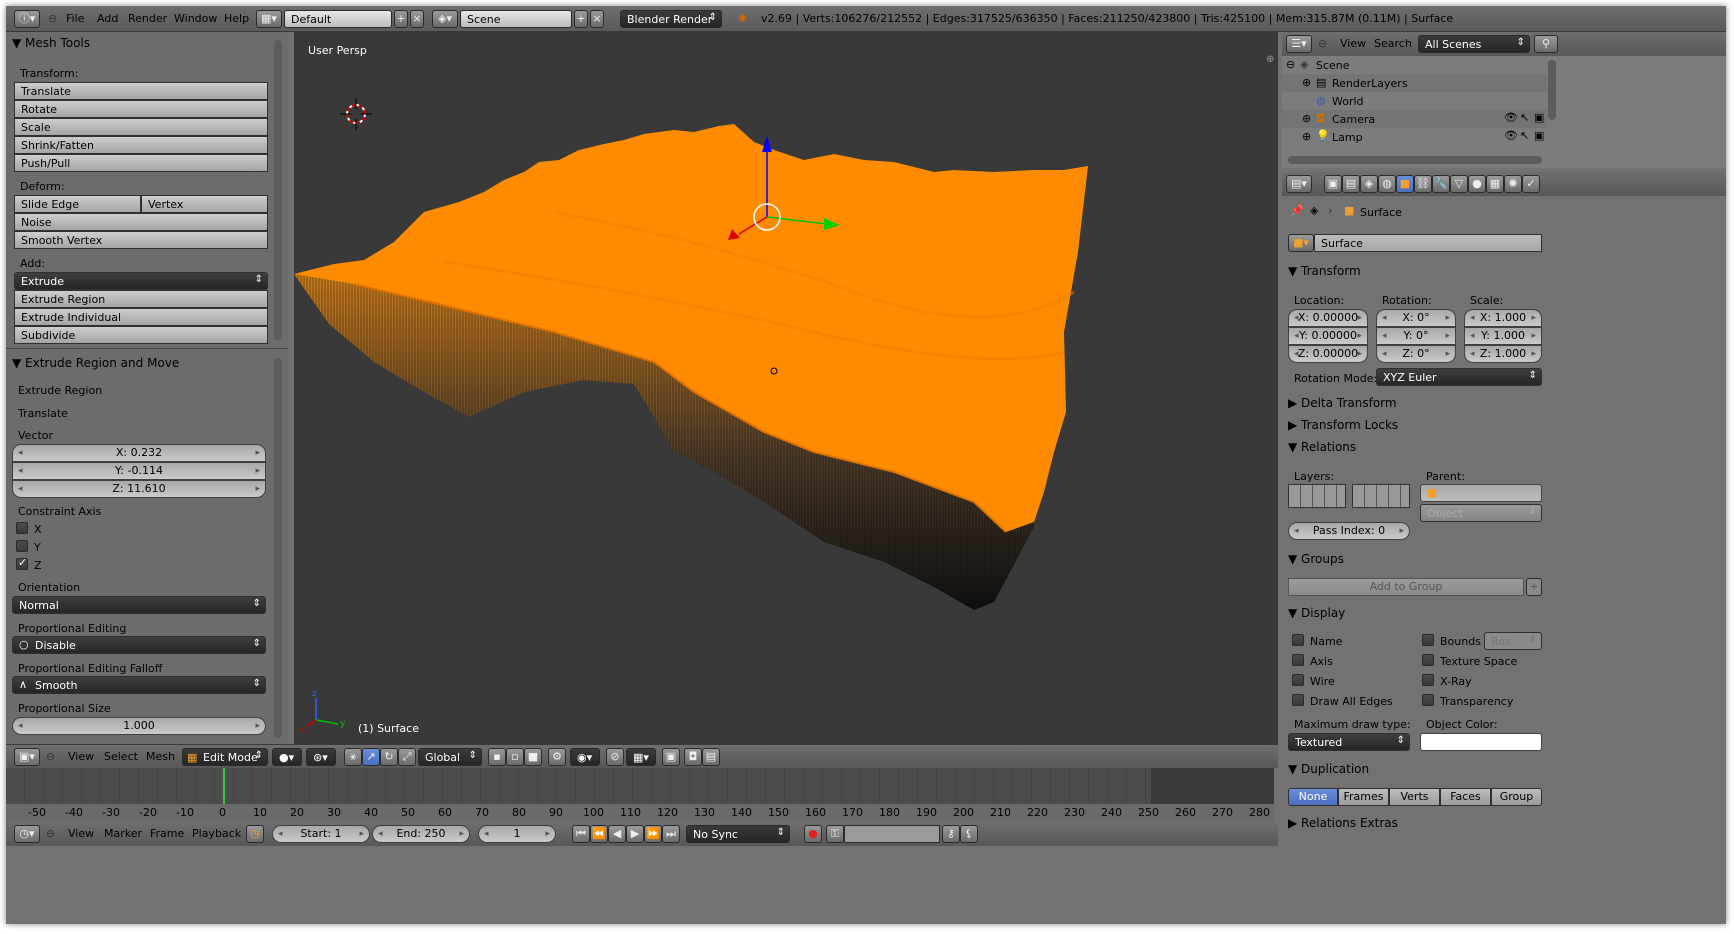 The height and width of the screenshot is (934, 1734). I want to click on opengl-render-icon: ▣, so click(671, 757).